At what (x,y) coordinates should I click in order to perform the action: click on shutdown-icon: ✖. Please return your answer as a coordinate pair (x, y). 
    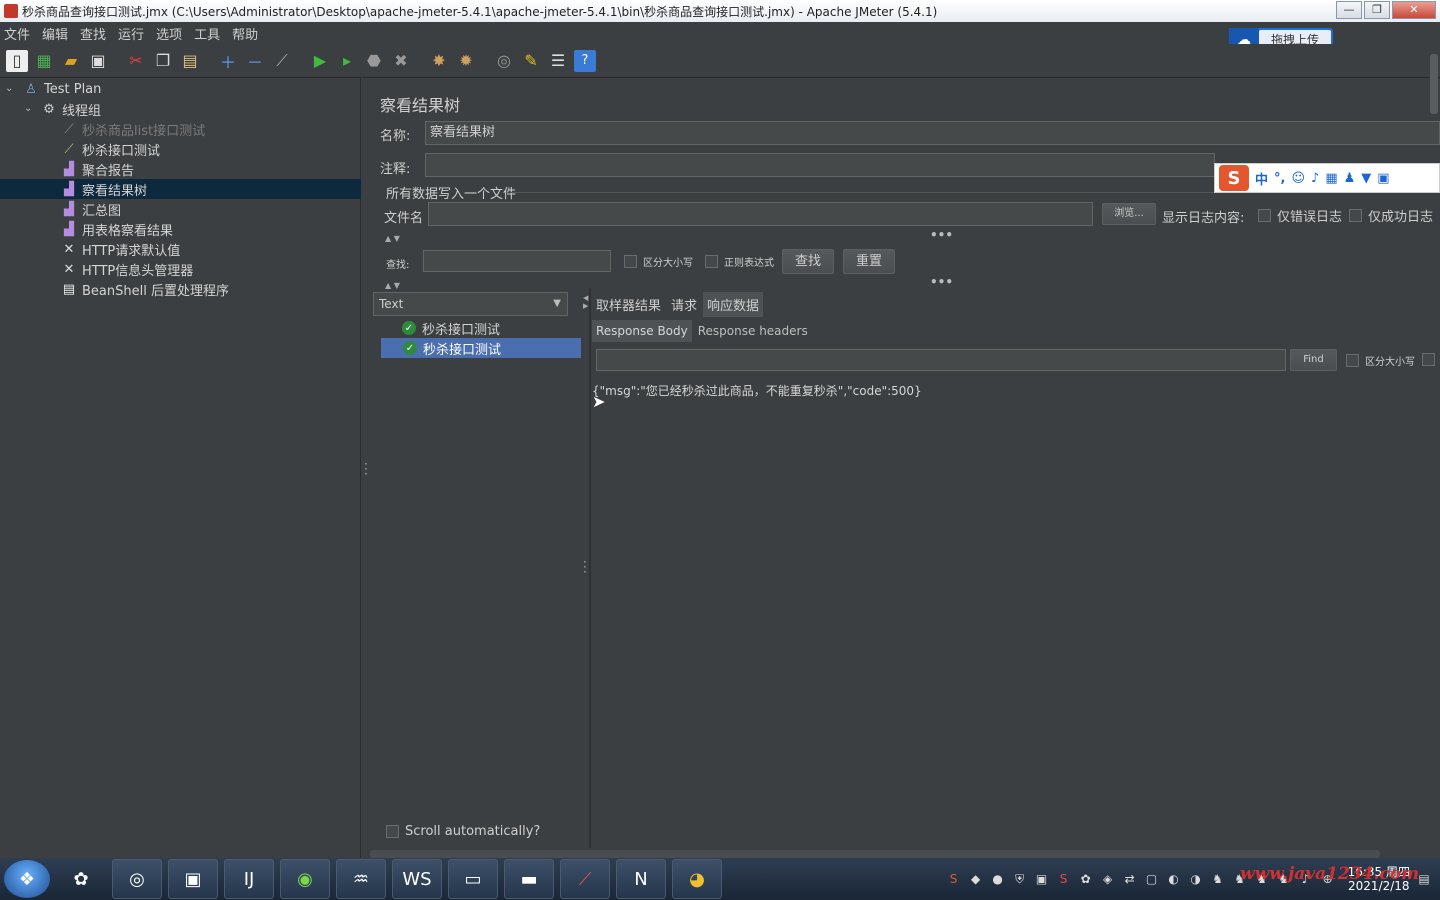
    Looking at the image, I should click on (401, 61).